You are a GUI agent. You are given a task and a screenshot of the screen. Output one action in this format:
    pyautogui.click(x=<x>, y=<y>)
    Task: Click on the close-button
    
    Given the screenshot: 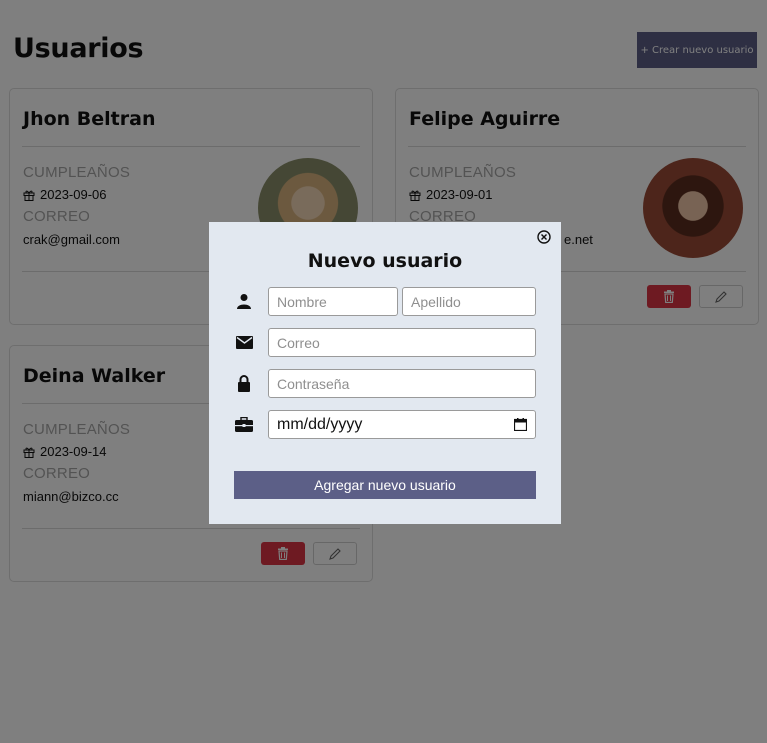 What is the action you would take?
    pyautogui.click(x=544, y=238)
    